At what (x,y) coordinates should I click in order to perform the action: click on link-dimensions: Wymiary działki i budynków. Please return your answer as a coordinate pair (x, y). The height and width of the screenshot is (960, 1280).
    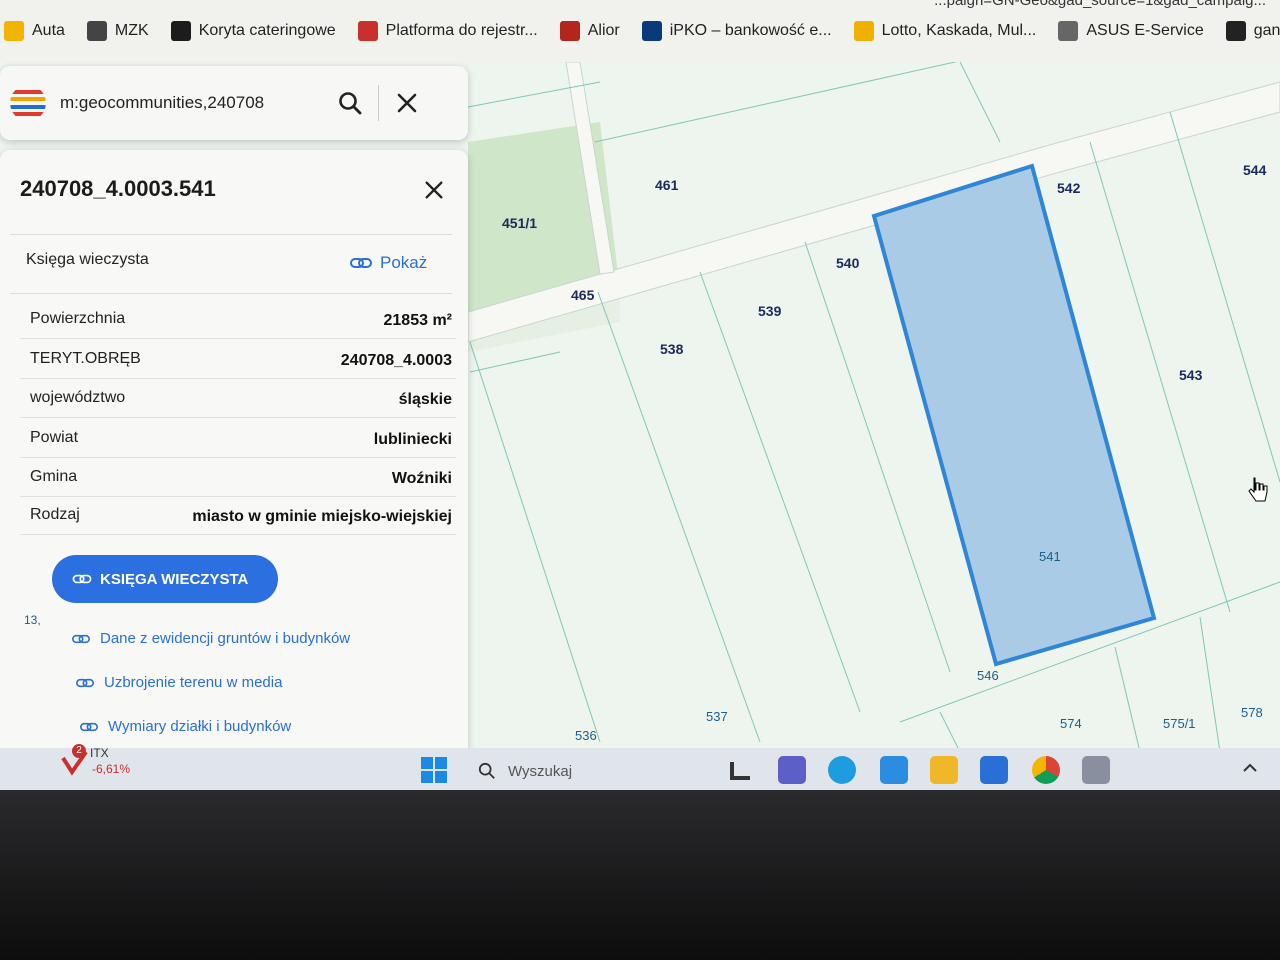
    Looking at the image, I should click on (185, 726).